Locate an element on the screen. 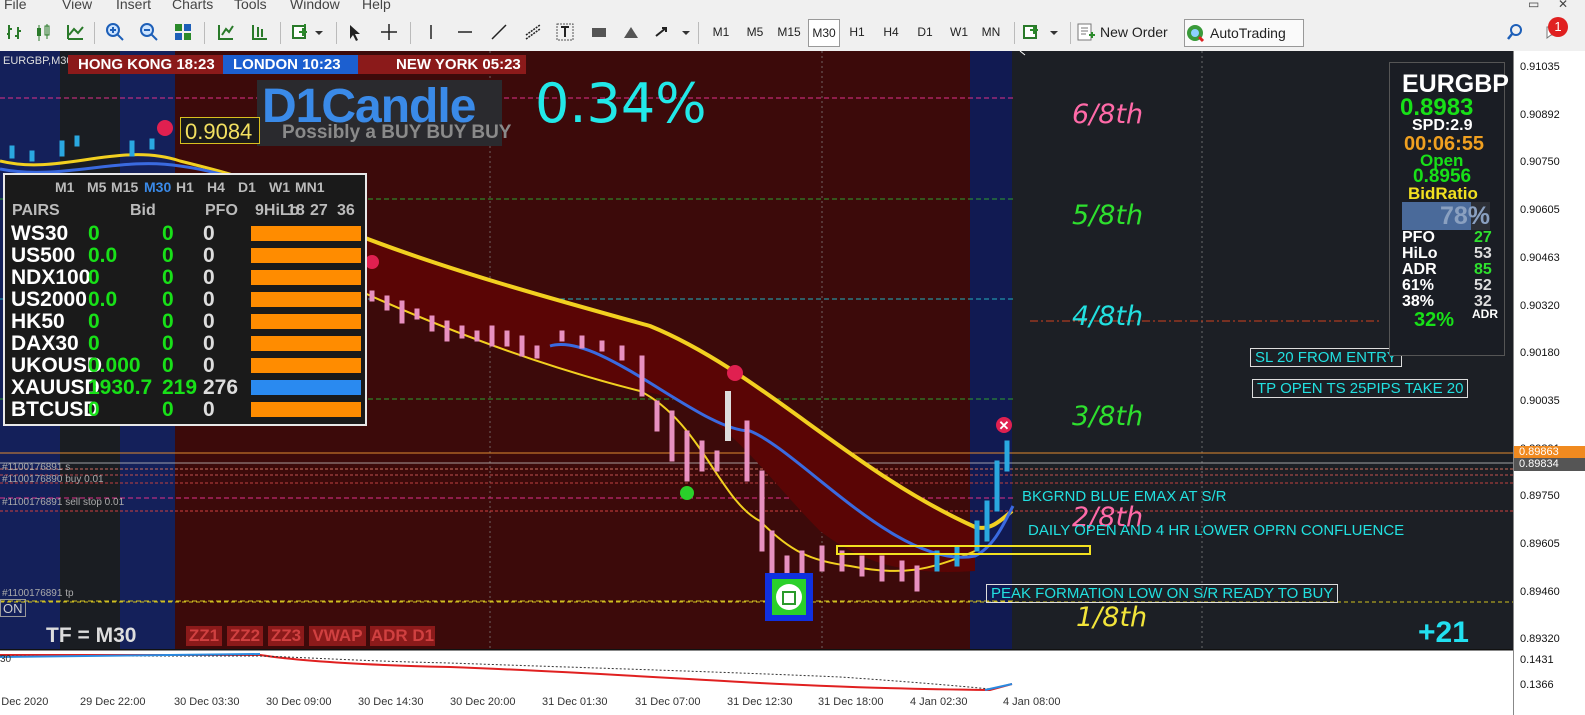 Image resolution: width=1585 pixels, height=715 pixels. price-axis-label: 0.89460 is located at coordinates (1540, 591).